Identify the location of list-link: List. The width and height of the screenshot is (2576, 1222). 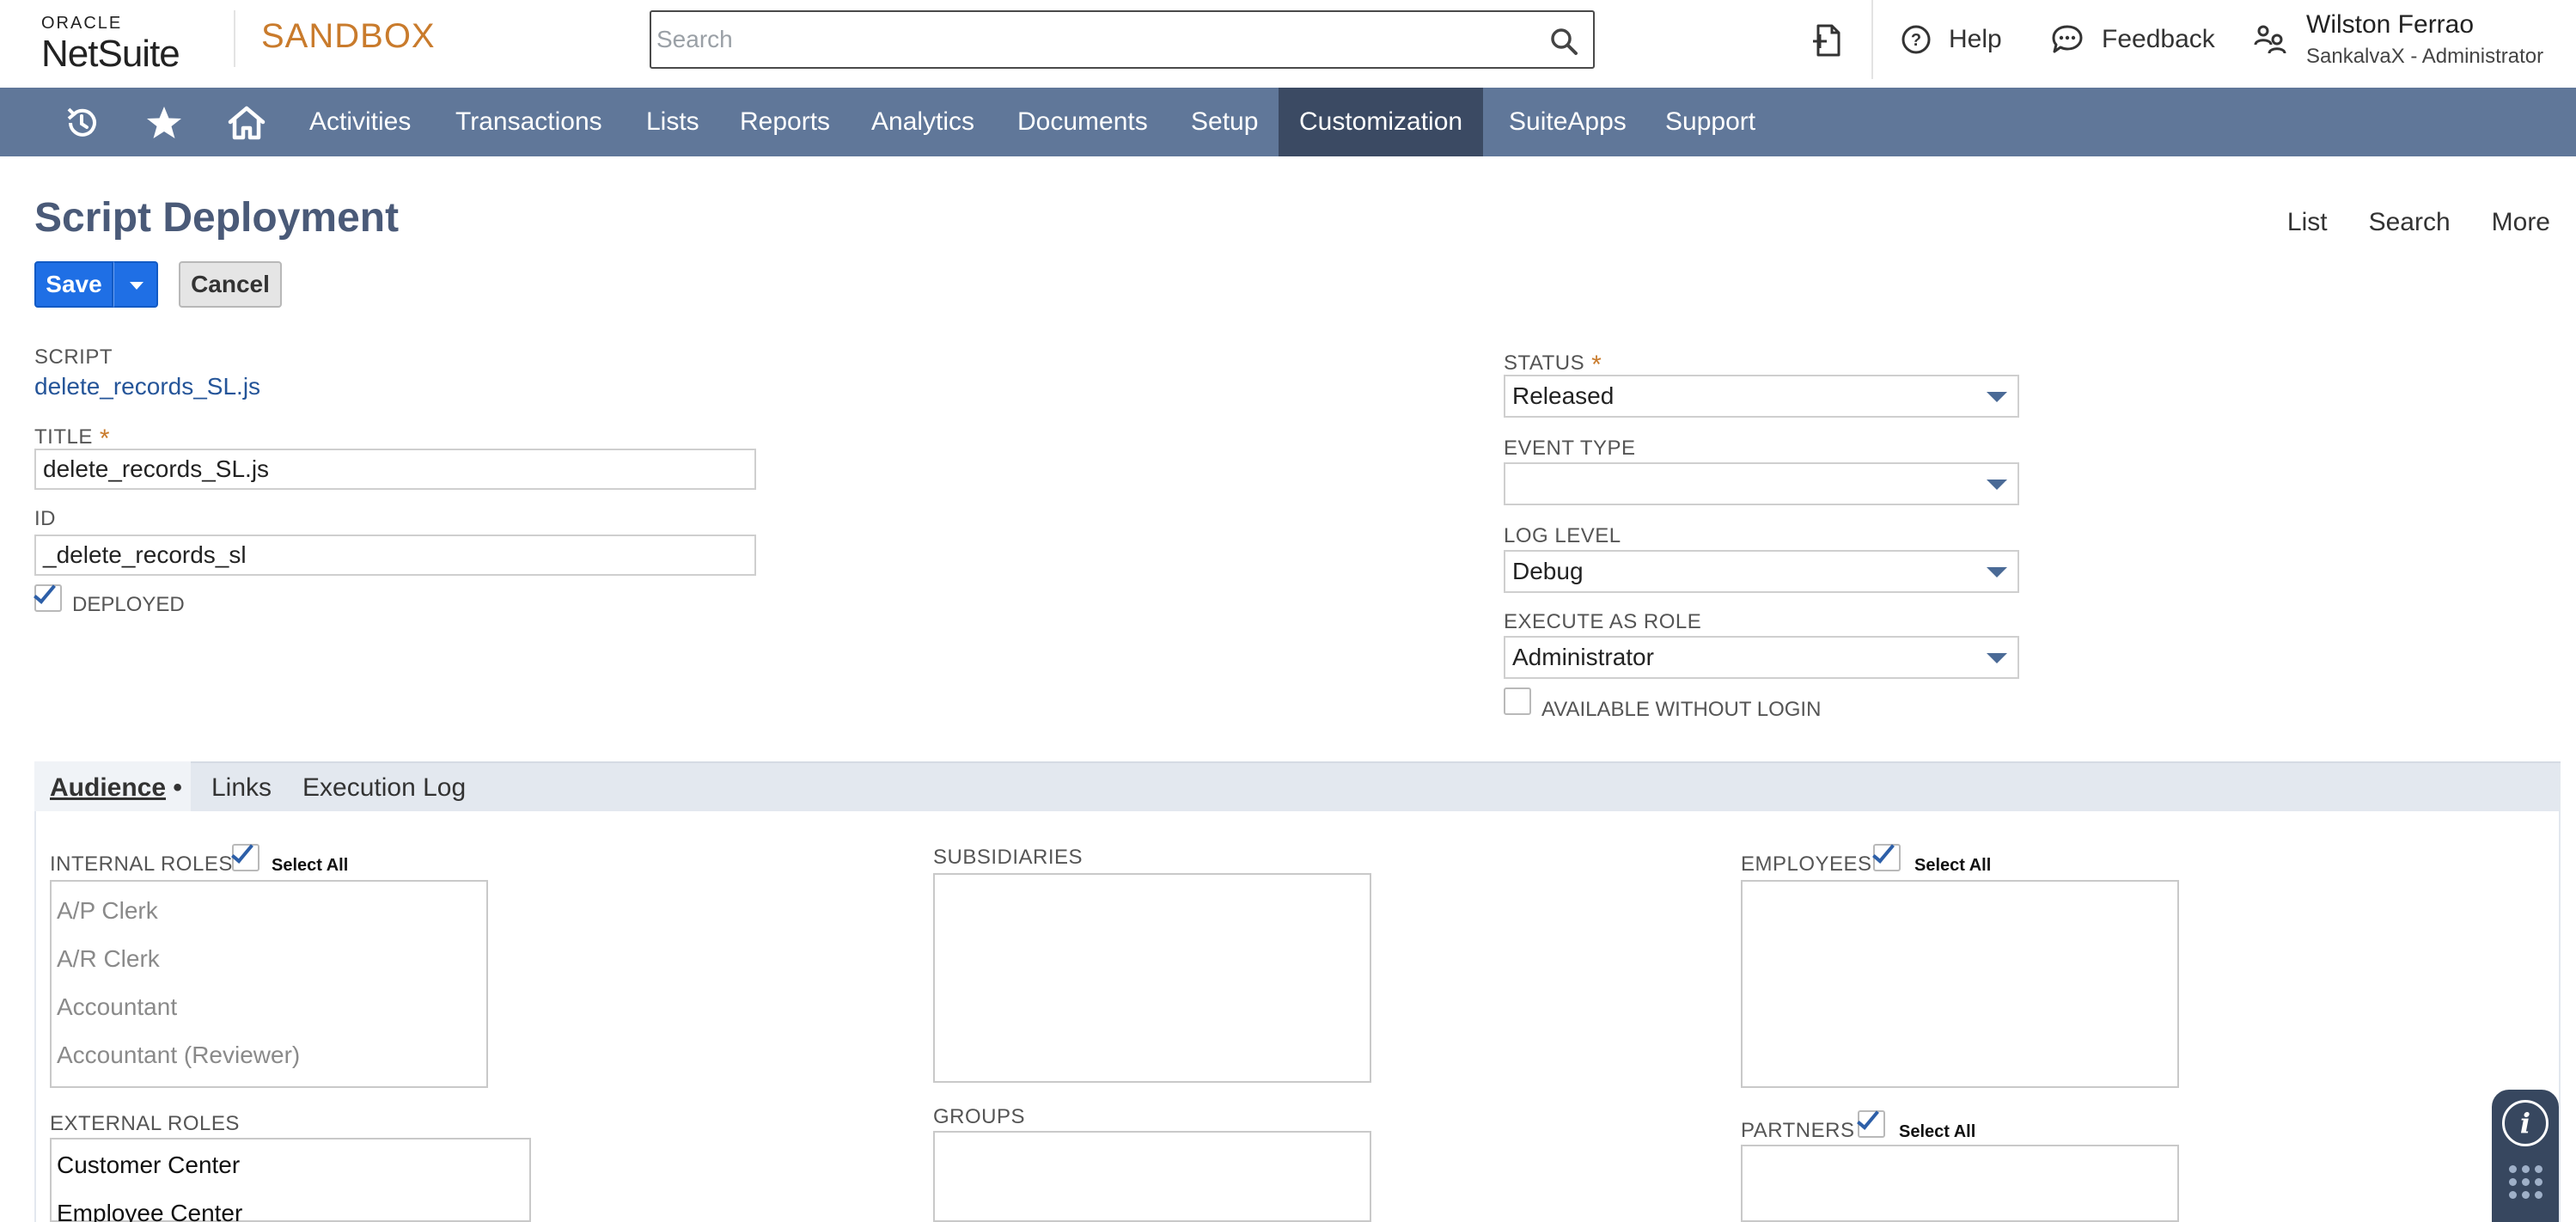
(2307, 222).